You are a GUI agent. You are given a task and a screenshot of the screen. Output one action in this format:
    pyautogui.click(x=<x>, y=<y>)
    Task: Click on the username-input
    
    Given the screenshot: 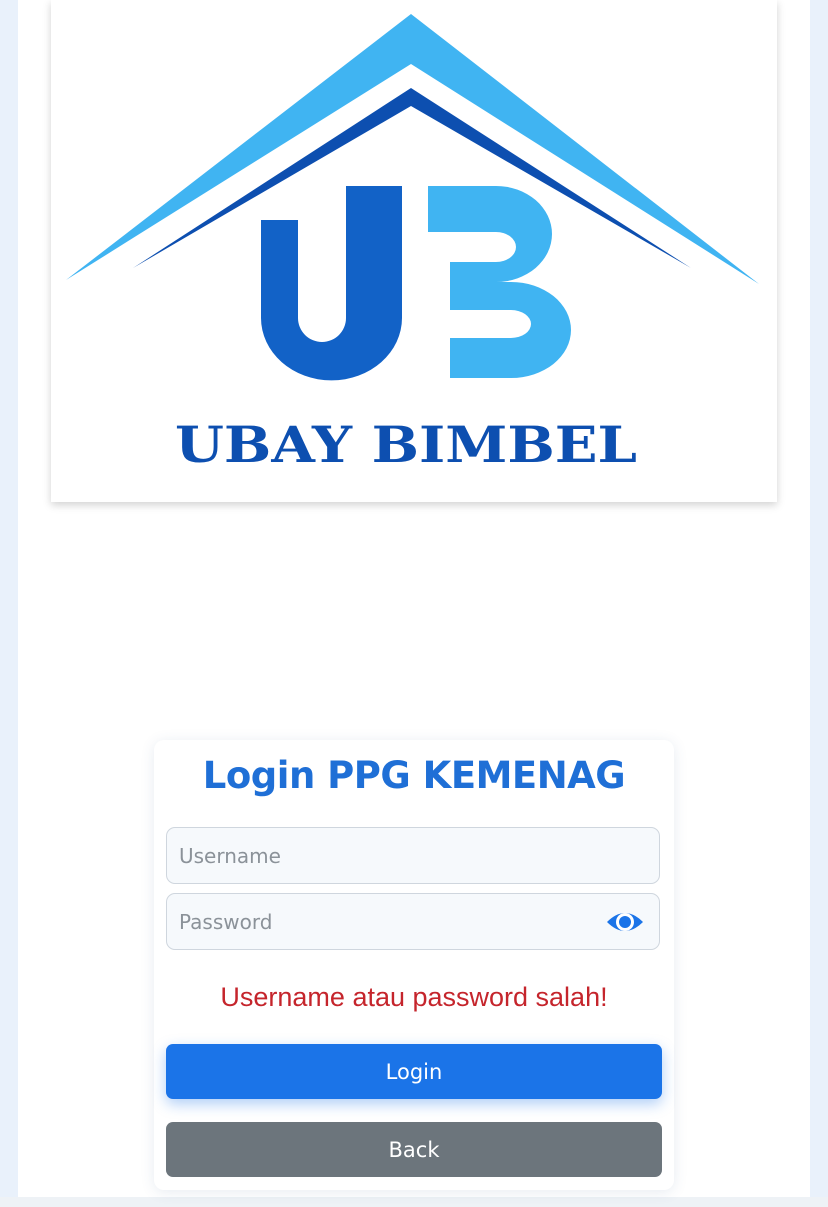 What is the action you would take?
    pyautogui.click(x=413, y=855)
    